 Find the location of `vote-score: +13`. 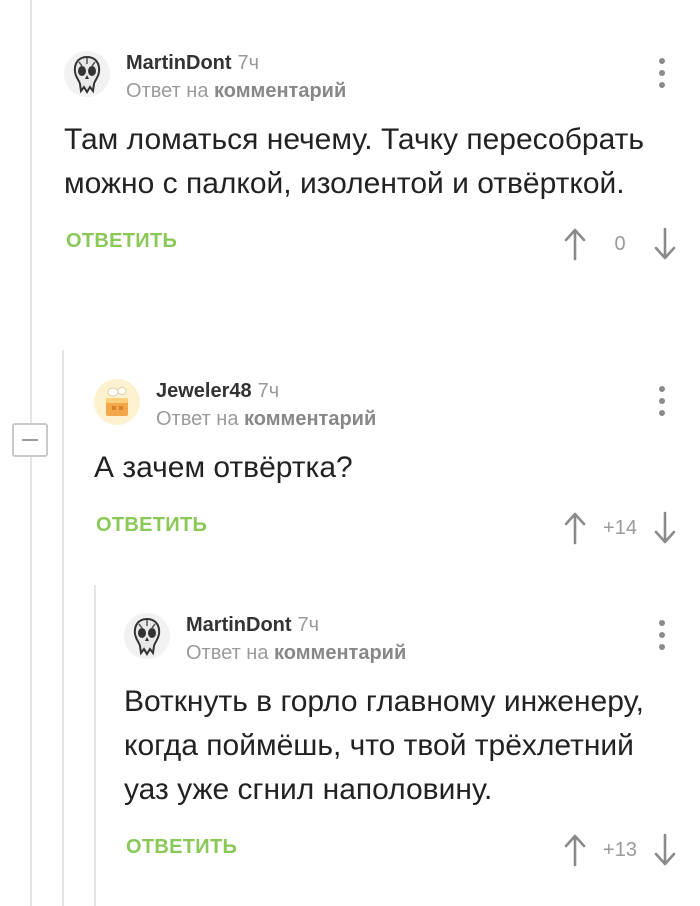

vote-score: +13 is located at coordinates (620, 849).